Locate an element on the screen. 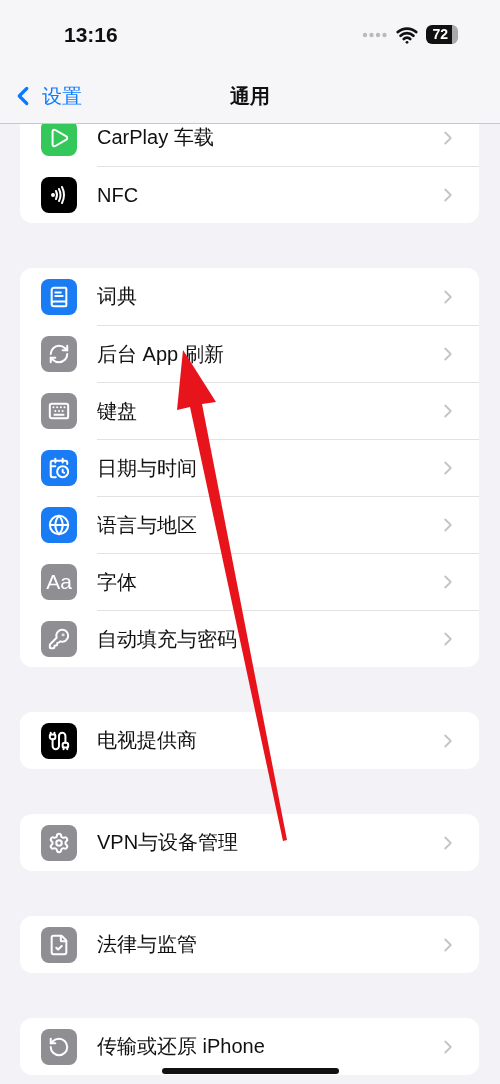  gear-icon is located at coordinates (59, 842).